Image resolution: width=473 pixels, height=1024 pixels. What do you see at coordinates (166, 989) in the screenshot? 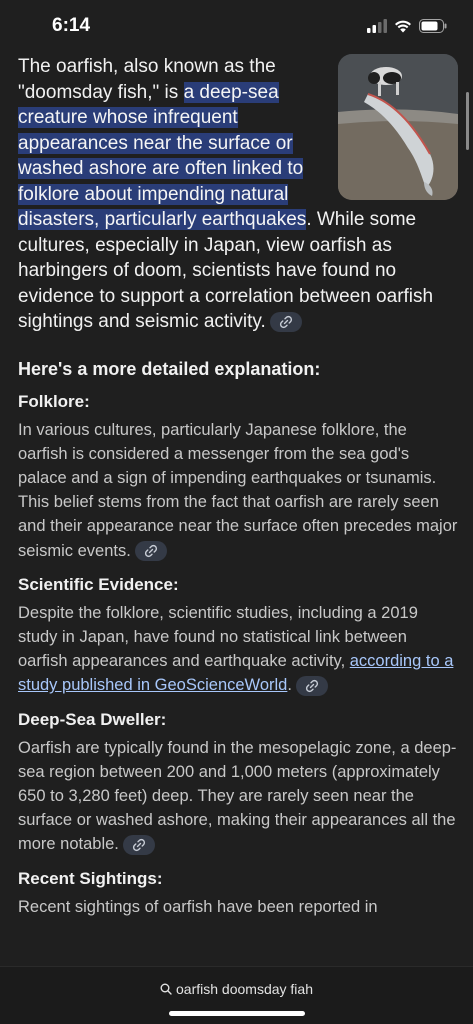
I see `search-icon` at bounding box center [166, 989].